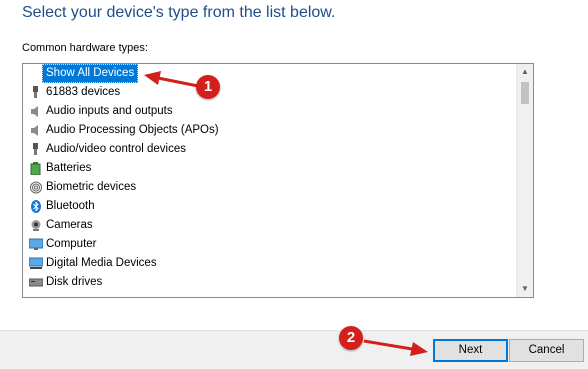 This screenshot has height=369, width=588. I want to click on list-item-bluetooth: Bluetooth, so click(269, 206).